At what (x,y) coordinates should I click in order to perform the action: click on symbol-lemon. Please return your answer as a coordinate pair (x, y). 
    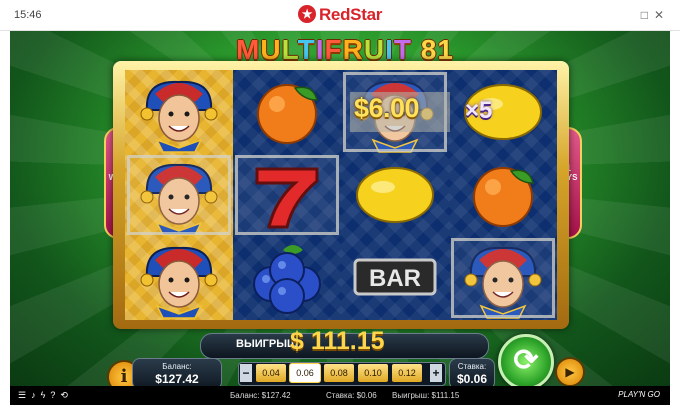
    Looking at the image, I should click on (395, 194).